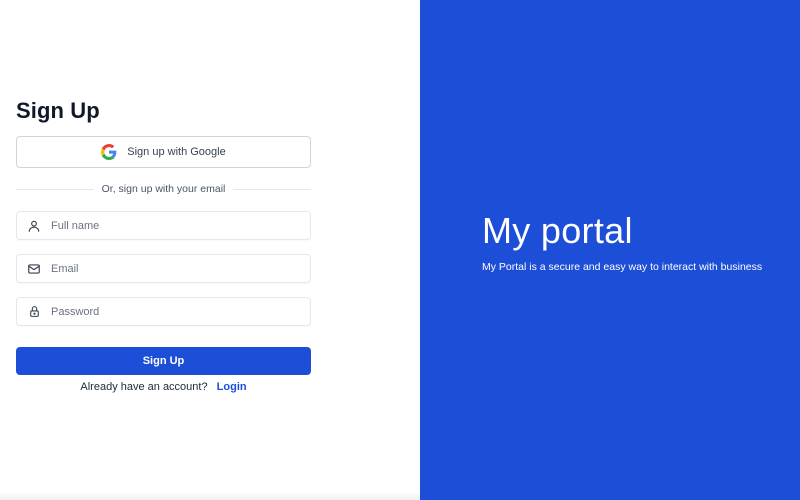 This screenshot has width=800, height=500. I want to click on divider-text: Or, sign up with your email, so click(163, 189).